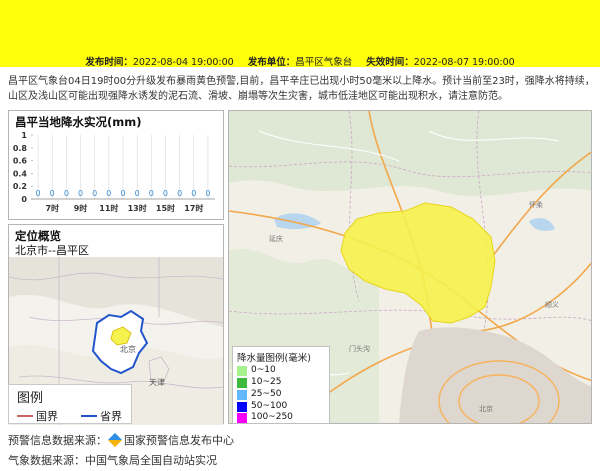 Image resolution: width=600 pixels, height=471 pixels. What do you see at coordinates (269, 406) in the screenshot?
I see `rain-legend-label: 50~100` at bounding box center [269, 406].